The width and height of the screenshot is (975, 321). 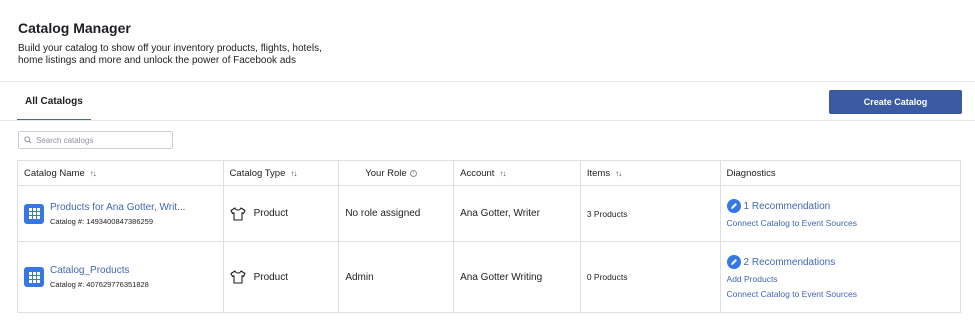 I want to click on account-cell: Ana Gotter Writing, so click(x=517, y=277).